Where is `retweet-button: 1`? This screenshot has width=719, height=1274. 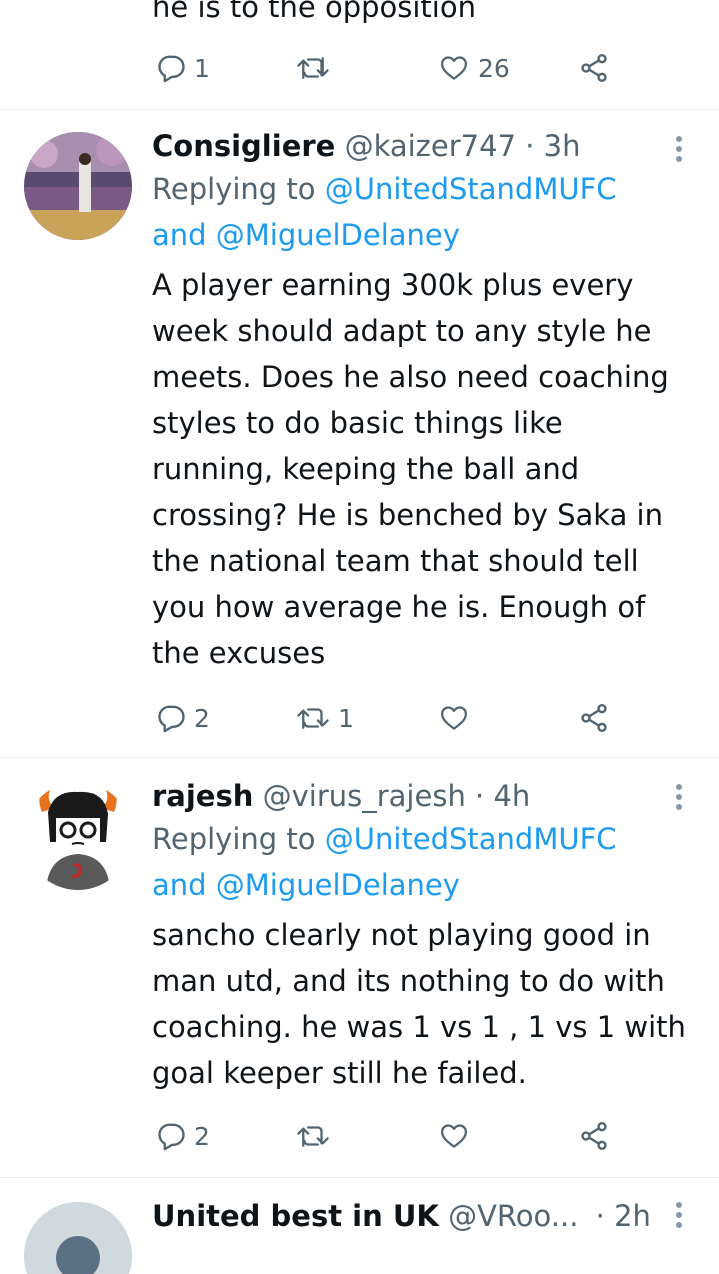
retweet-button: 1 is located at coordinates (325, 718).